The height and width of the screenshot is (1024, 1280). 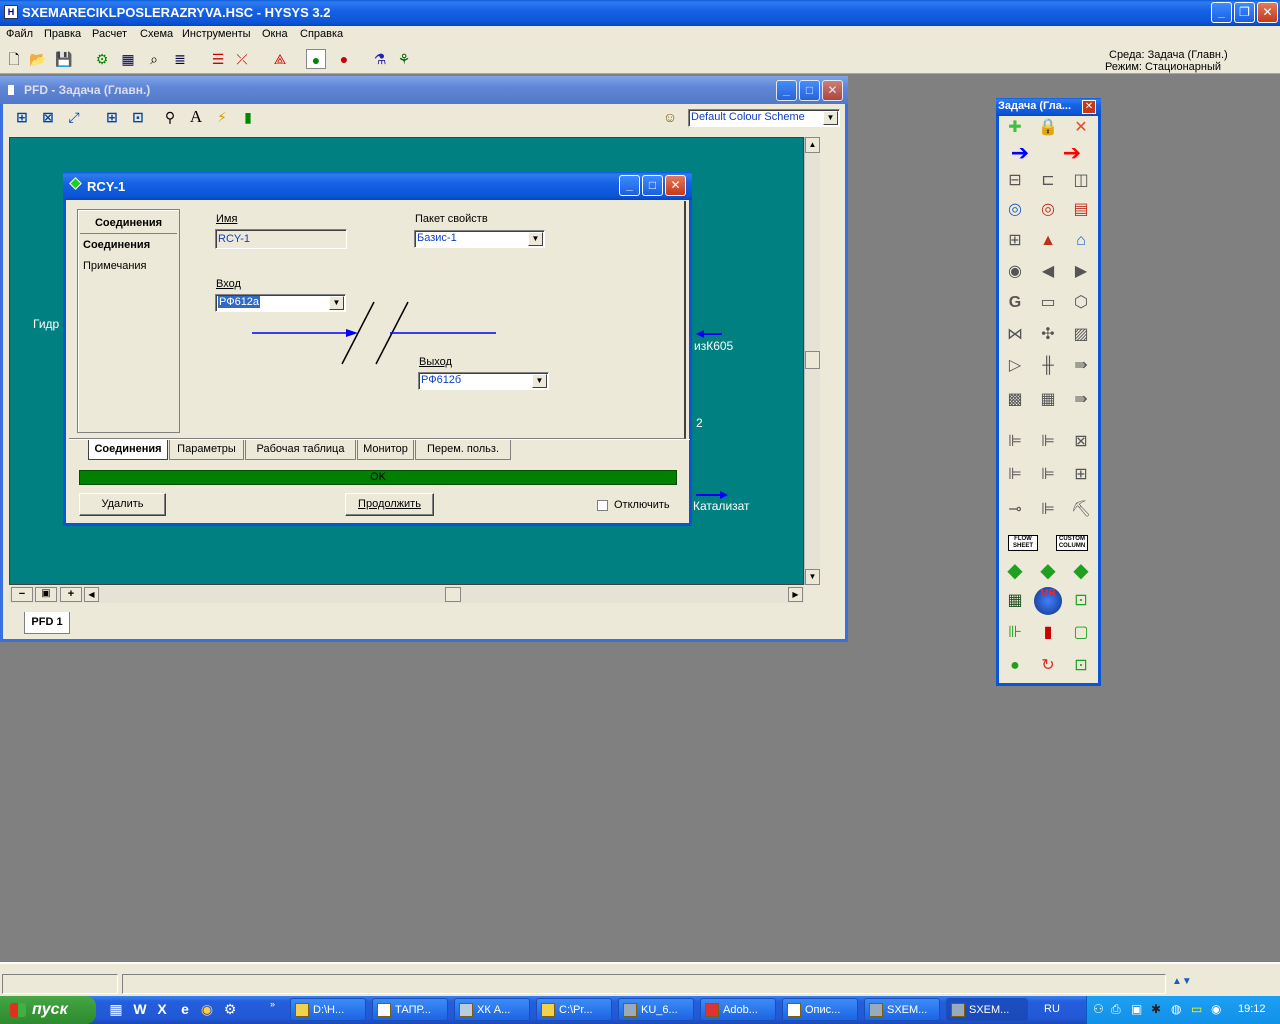 I want to click on open-folder-icon: 📂, so click(x=38, y=59).